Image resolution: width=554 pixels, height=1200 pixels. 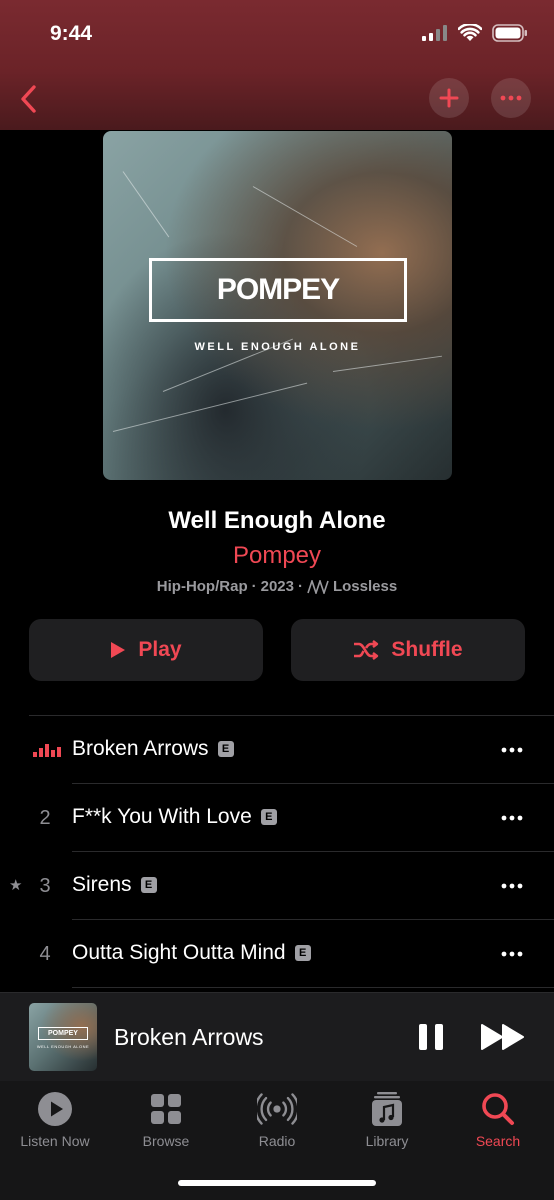 I want to click on track-title-text: Sirens, so click(x=102, y=884).